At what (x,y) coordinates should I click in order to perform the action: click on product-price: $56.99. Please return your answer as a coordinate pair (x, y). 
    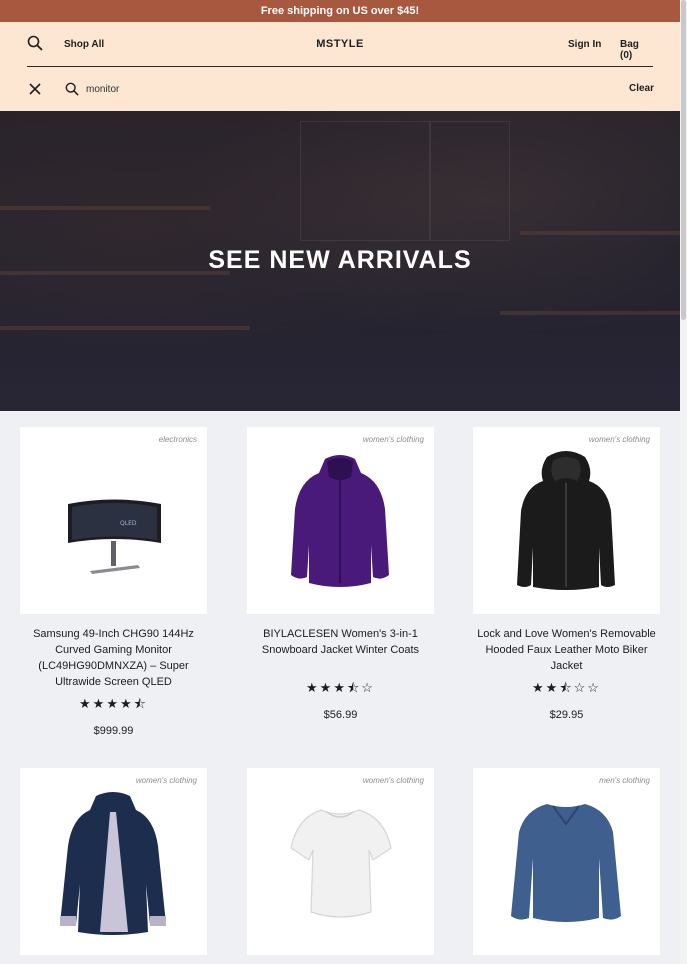
    Looking at the image, I should click on (340, 715).